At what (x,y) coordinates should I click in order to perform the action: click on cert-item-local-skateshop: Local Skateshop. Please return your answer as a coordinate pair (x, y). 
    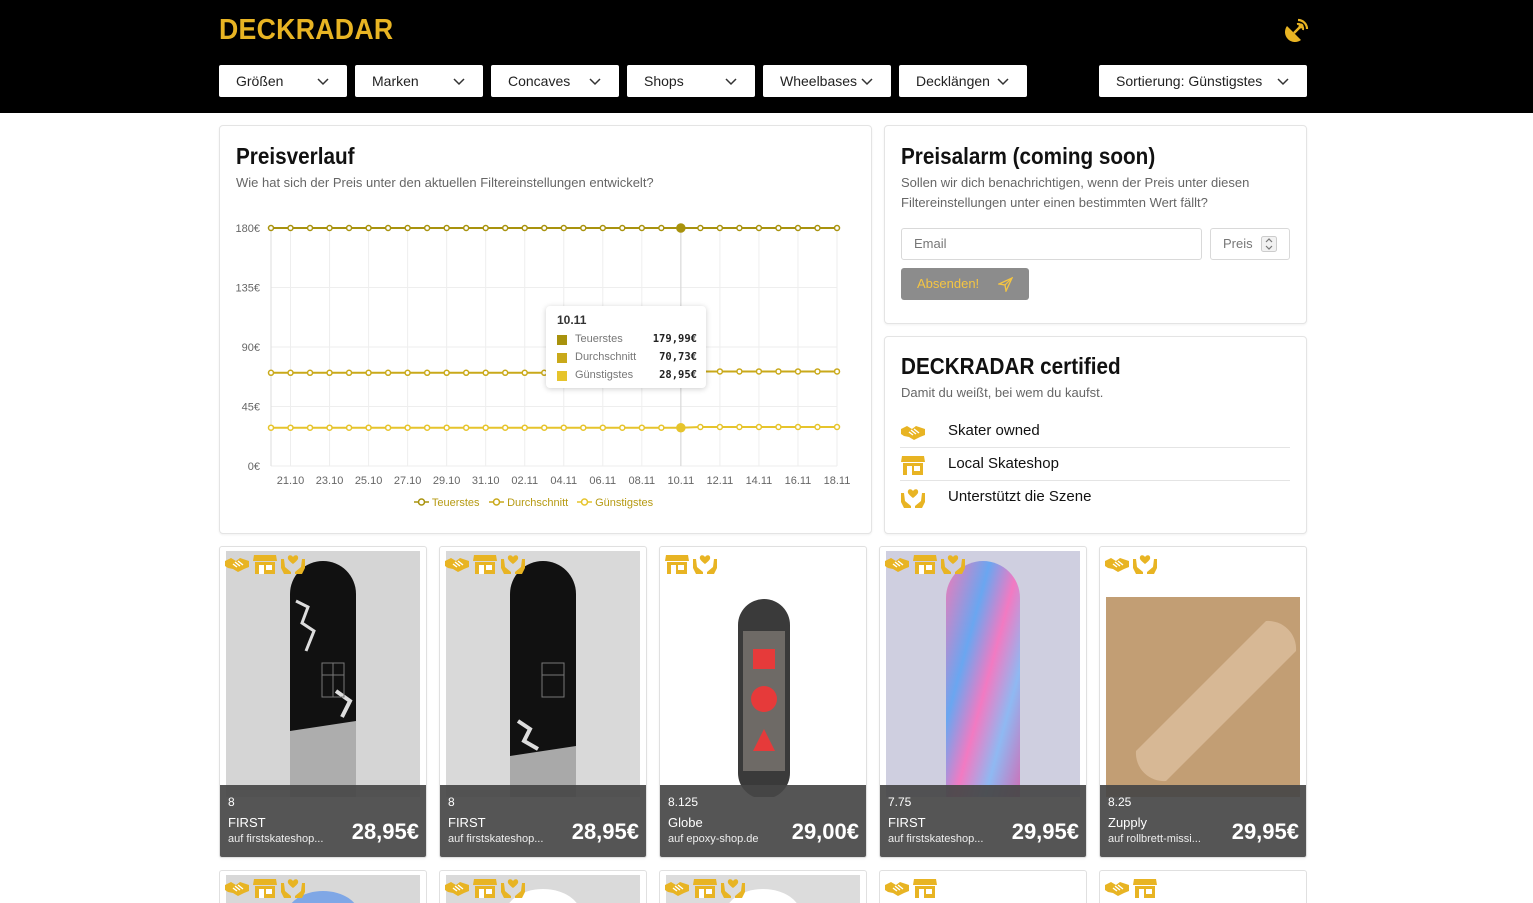
    Looking at the image, I should click on (1095, 464).